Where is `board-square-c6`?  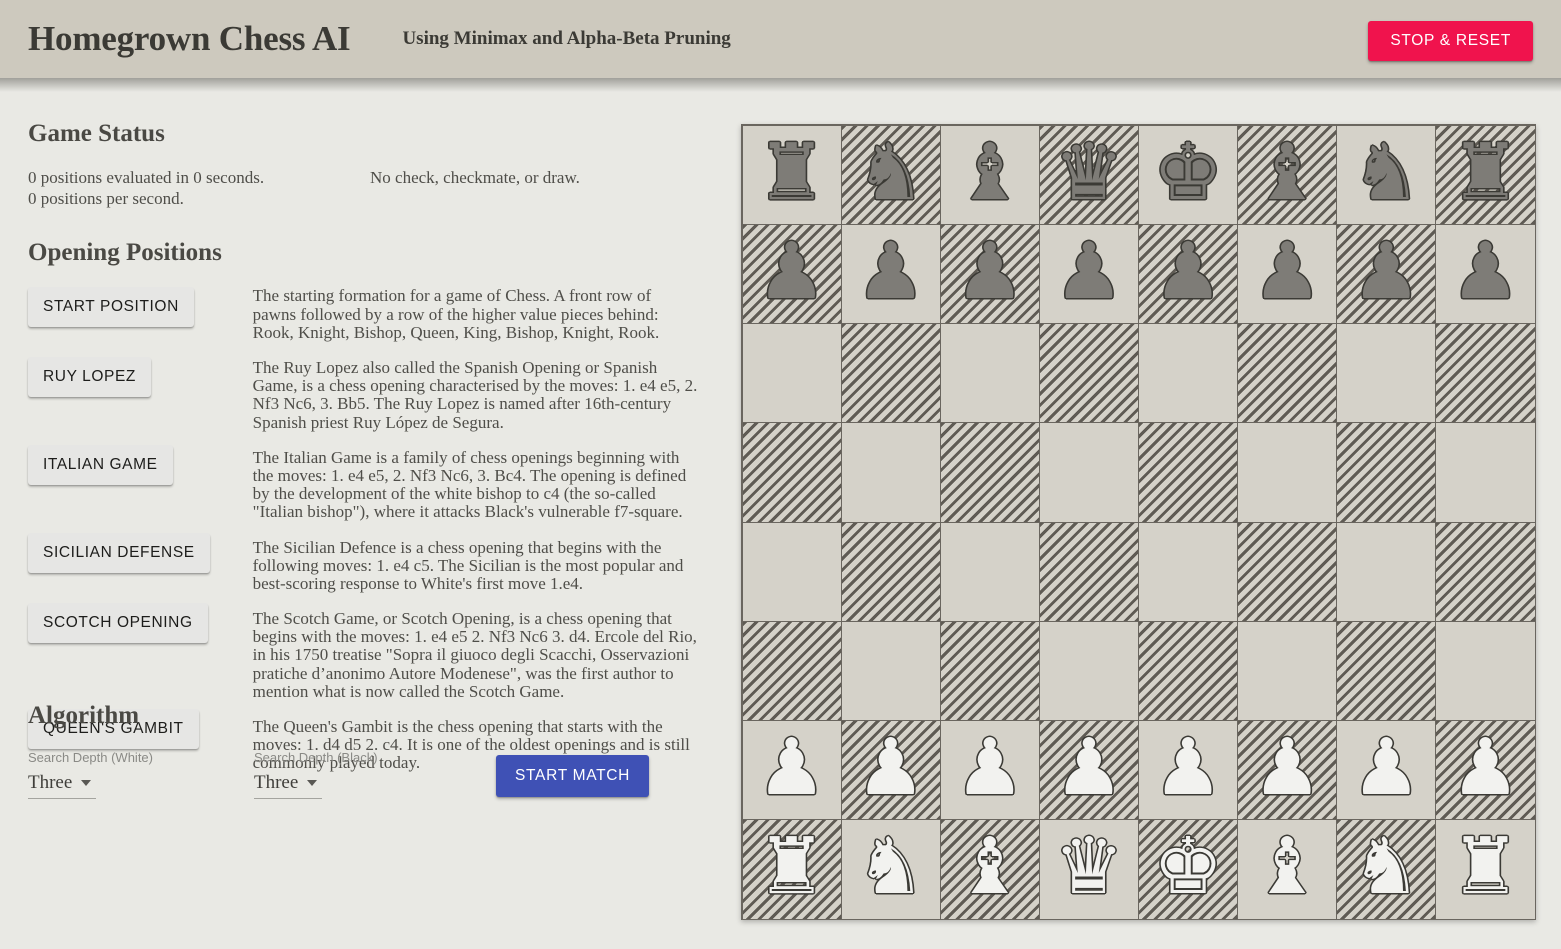 board-square-c6 is located at coordinates (989, 373).